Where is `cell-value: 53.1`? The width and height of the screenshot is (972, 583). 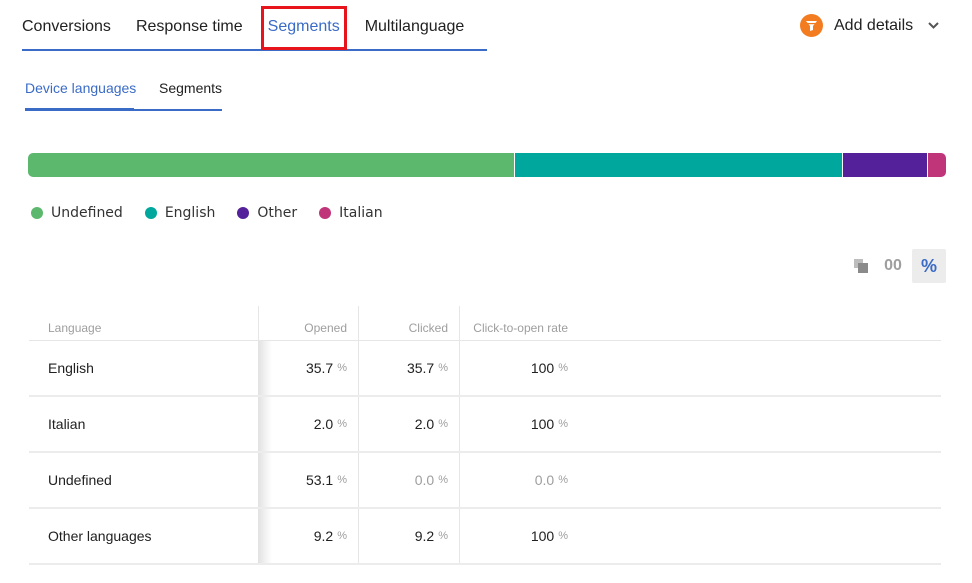
cell-value: 53.1 is located at coordinates (319, 480).